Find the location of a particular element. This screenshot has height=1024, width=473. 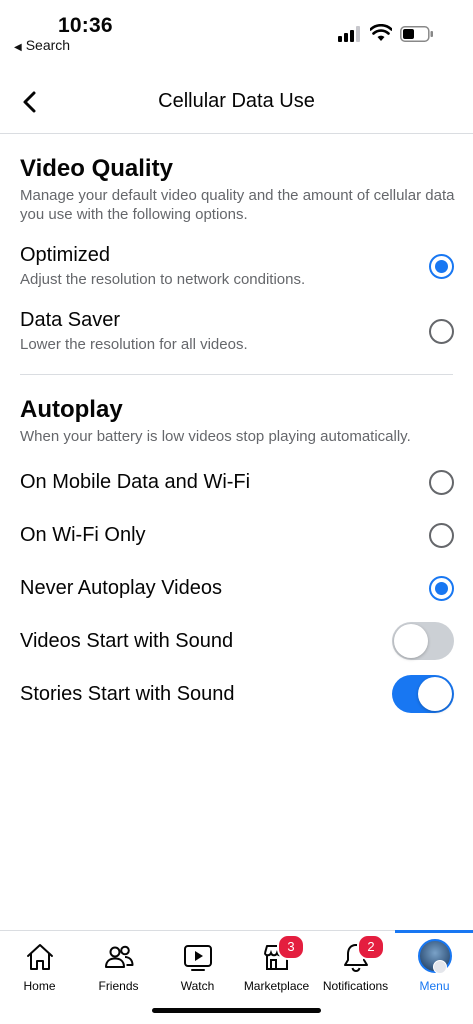

radio-never-autoplay is located at coordinates (441, 588).